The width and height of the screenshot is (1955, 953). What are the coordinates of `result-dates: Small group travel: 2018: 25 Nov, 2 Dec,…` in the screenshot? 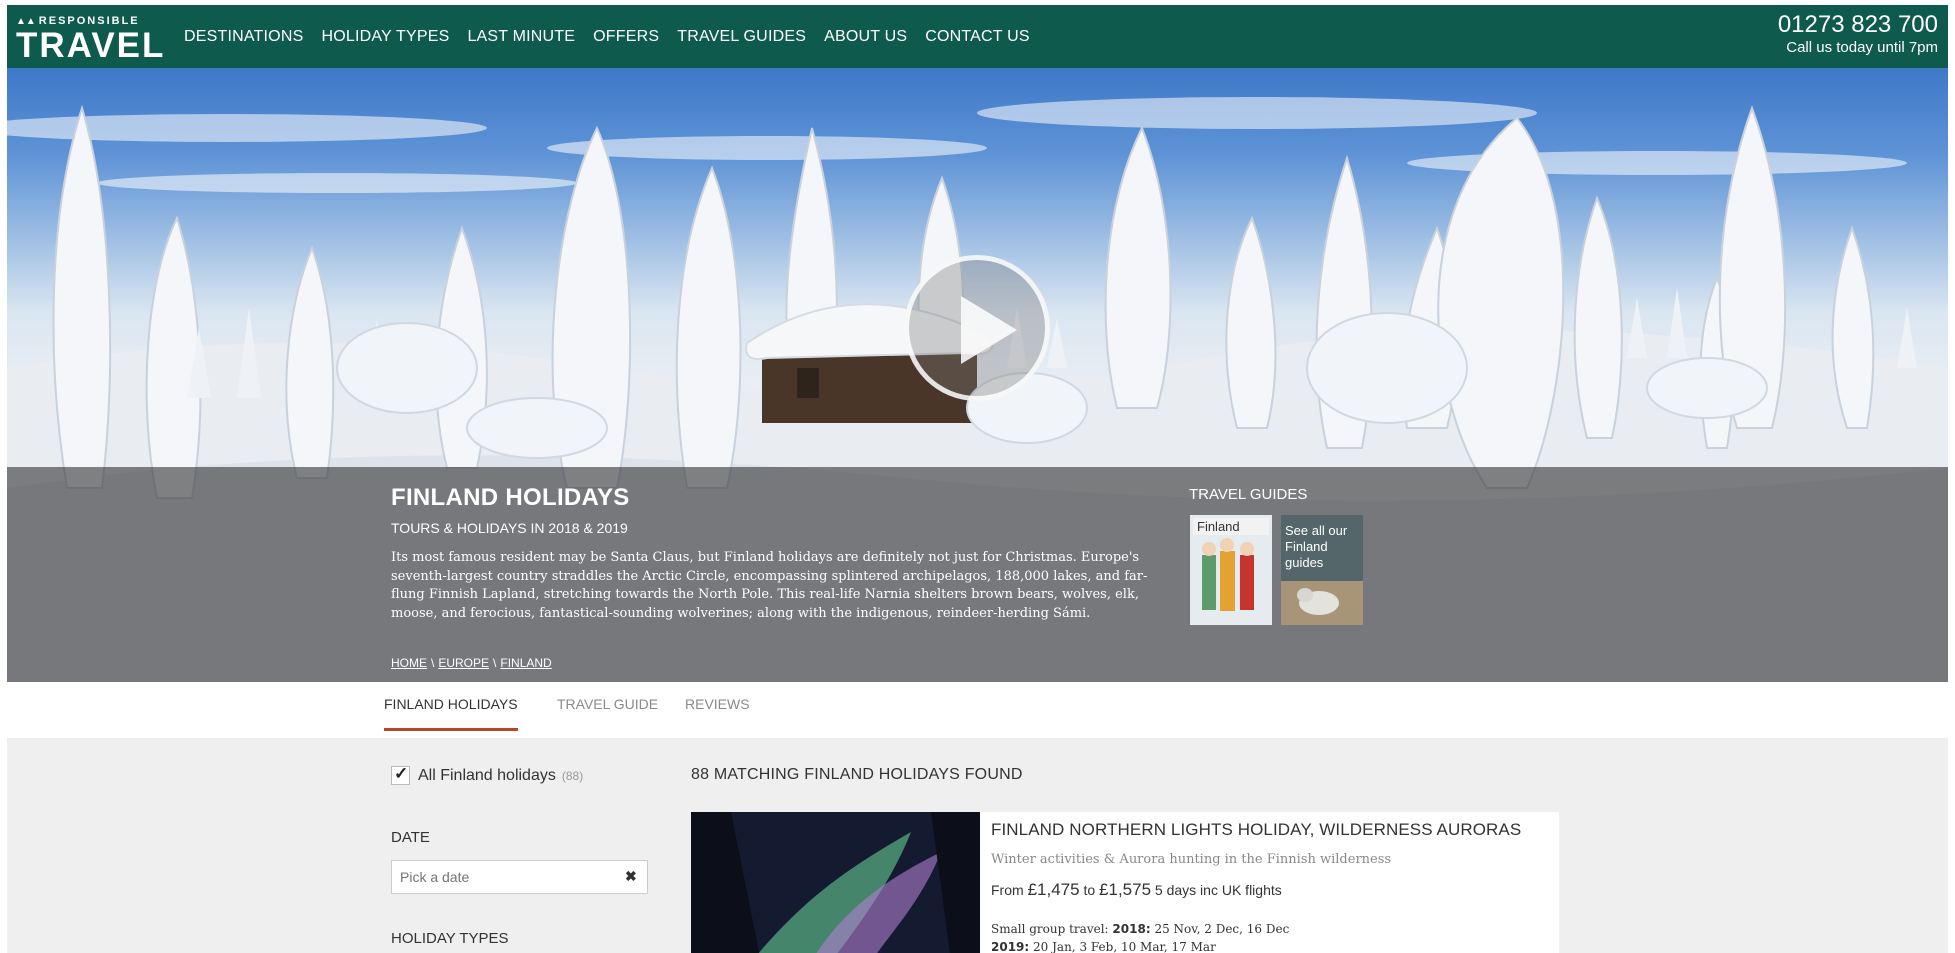 It's located at (1140, 936).